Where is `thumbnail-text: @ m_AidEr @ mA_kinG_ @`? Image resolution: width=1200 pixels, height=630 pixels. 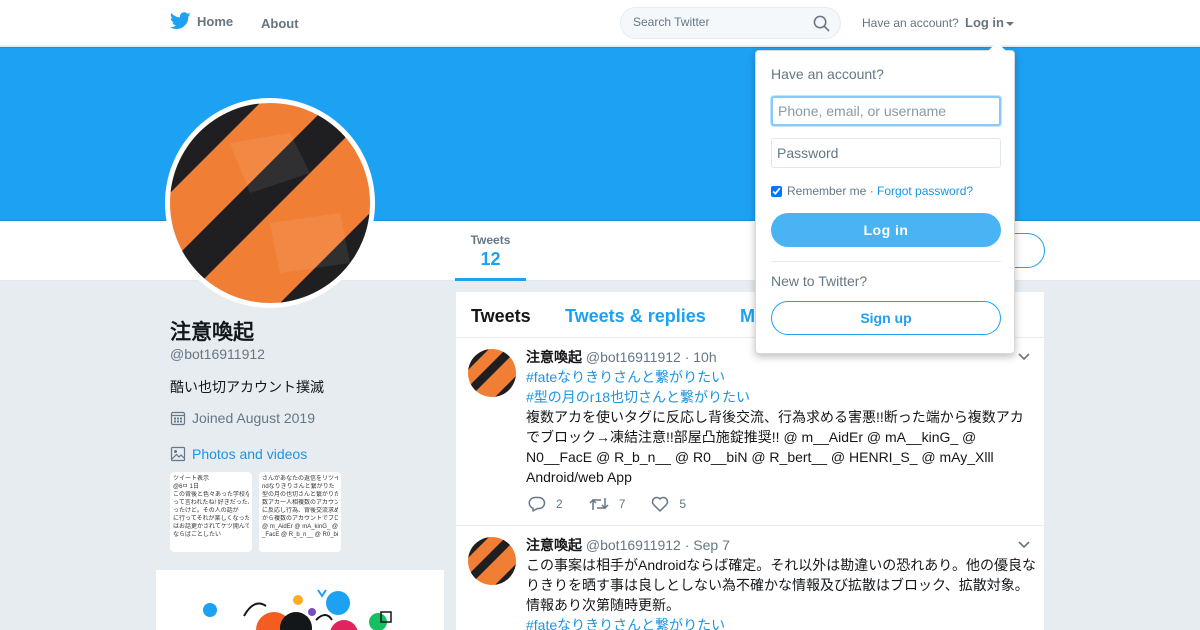 thumbnail-text: @ m_AidEr @ mA_kinG_ @ is located at coordinates (300, 527).